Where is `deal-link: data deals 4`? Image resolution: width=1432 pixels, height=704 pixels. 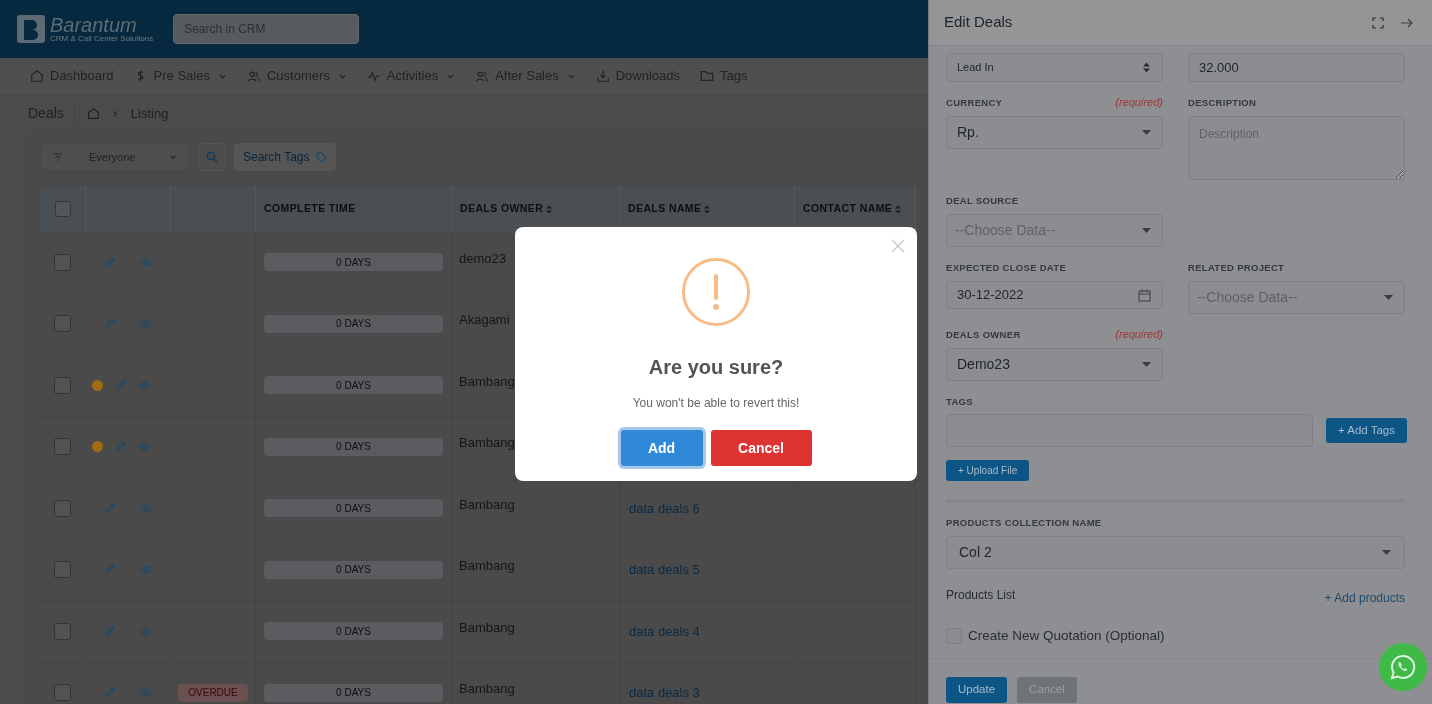
deal-link: data deals 4 is located at coordinates (664, 631).